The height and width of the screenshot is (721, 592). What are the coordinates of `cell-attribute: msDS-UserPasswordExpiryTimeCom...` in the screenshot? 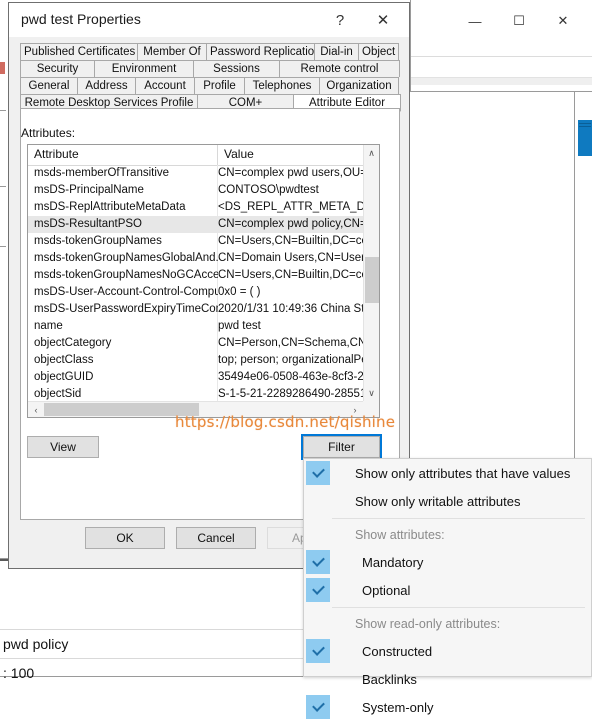 It's located at (126, 309).